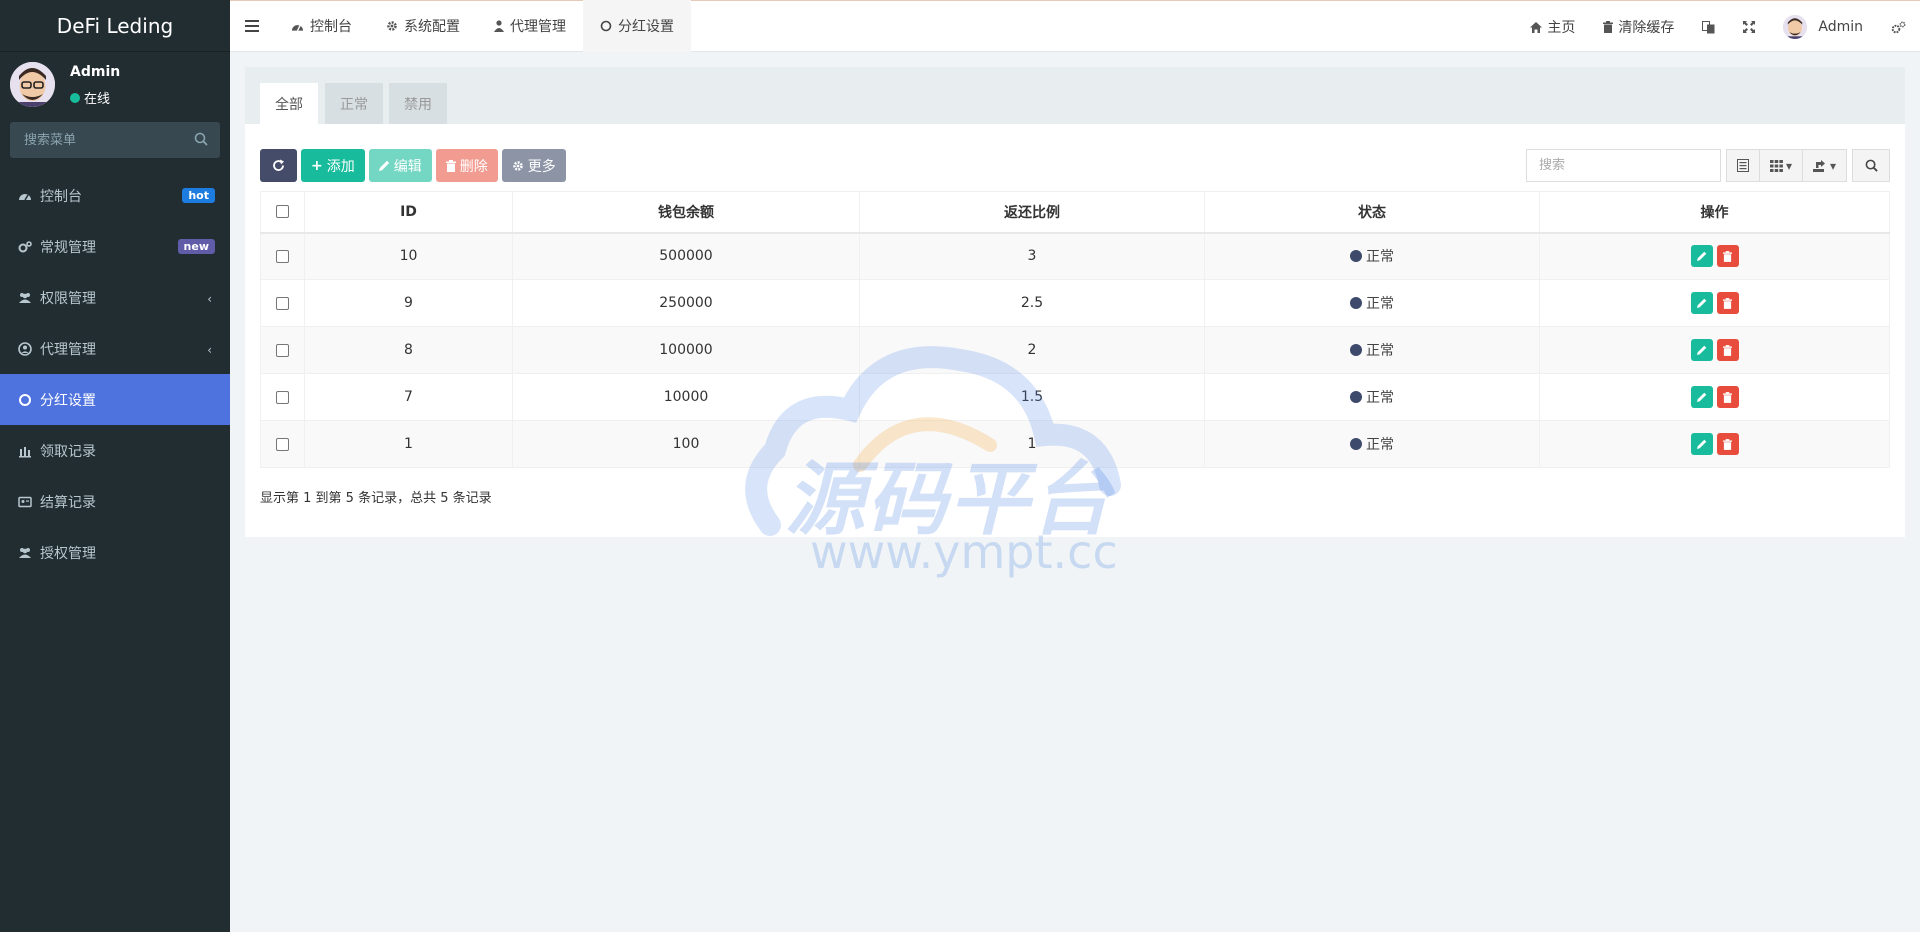 This screenshot has width=1920, height=932. I want to click on chevron-left-icon: ‹, so click(209, 299).